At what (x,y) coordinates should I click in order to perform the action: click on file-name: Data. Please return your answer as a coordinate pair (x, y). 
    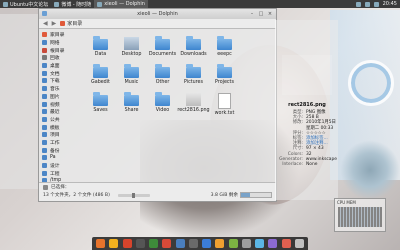
    Looking at the image, I should click on (100, 54).